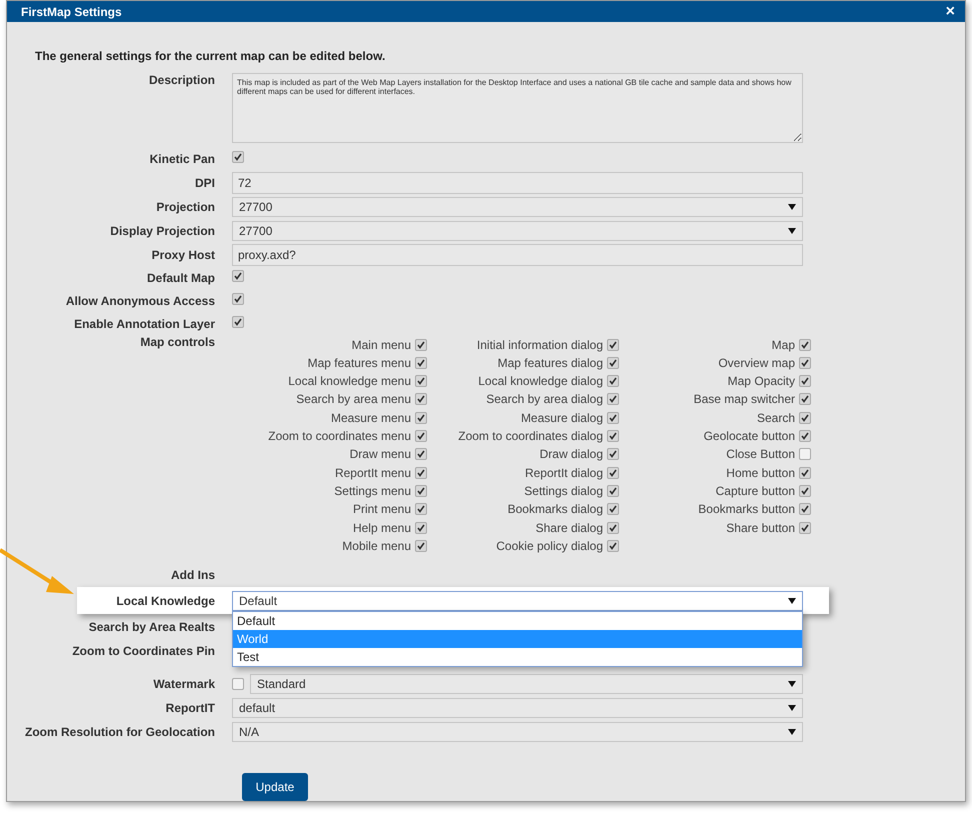 The height and width of the screenshot is (816, 972). Describe the element at coordinates (151, 627) in the screenshot. I see `field-label: Search by Area Realts` at that location.